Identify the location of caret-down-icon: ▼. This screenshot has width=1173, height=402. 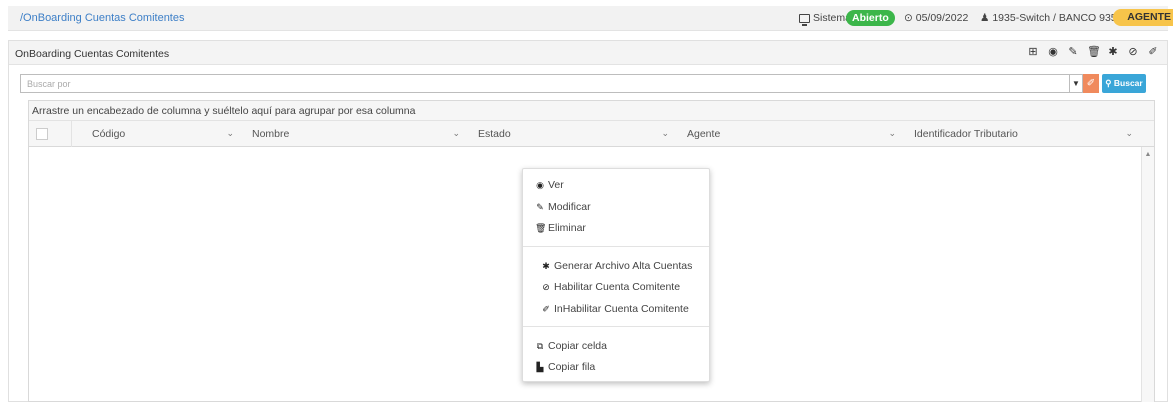
(1076, 83).